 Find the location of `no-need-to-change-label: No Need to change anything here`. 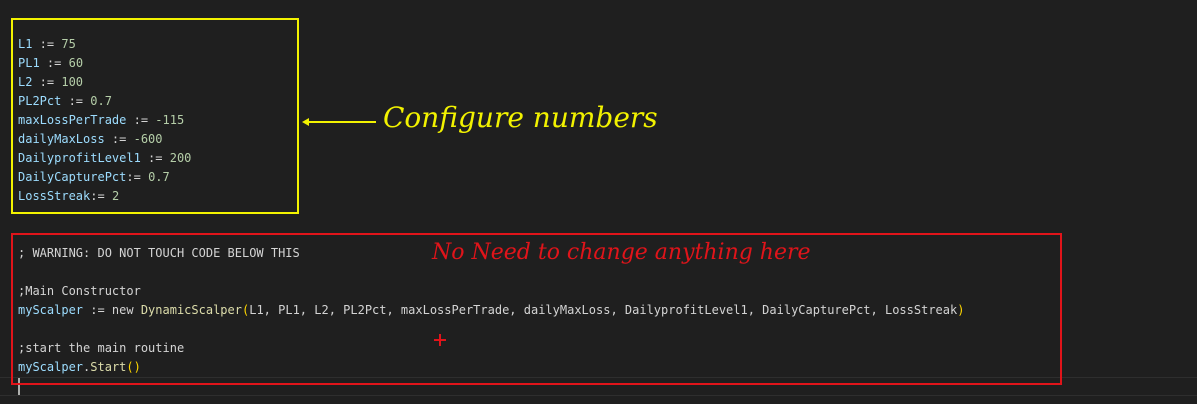

no-need-to-change-label: No Need to change anything here is located at coordinates (621, 252).